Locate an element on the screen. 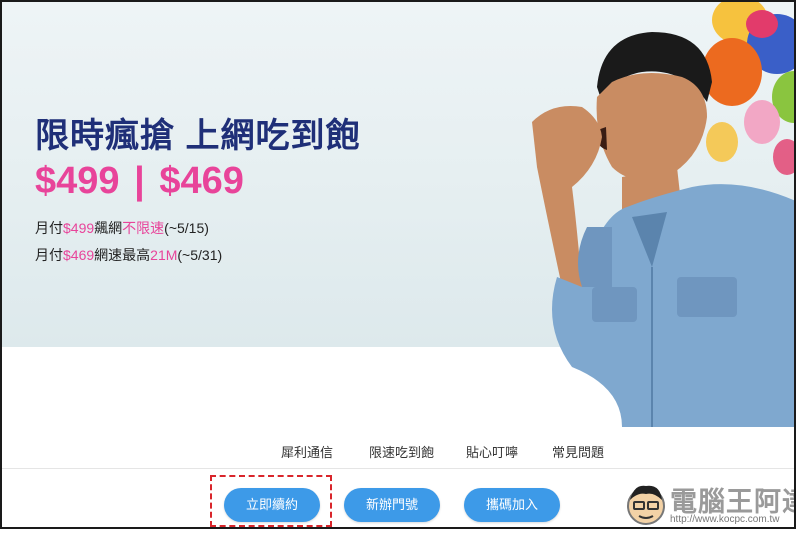  nav-item-faq: 常見問題 is located at coordinates (578, 451).